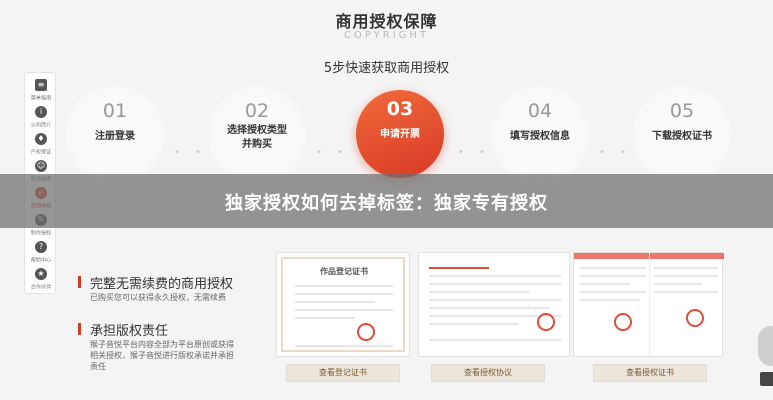 This screenshot has width=773, height=400. I want to click on license-certificate-image, so click(648, 305).